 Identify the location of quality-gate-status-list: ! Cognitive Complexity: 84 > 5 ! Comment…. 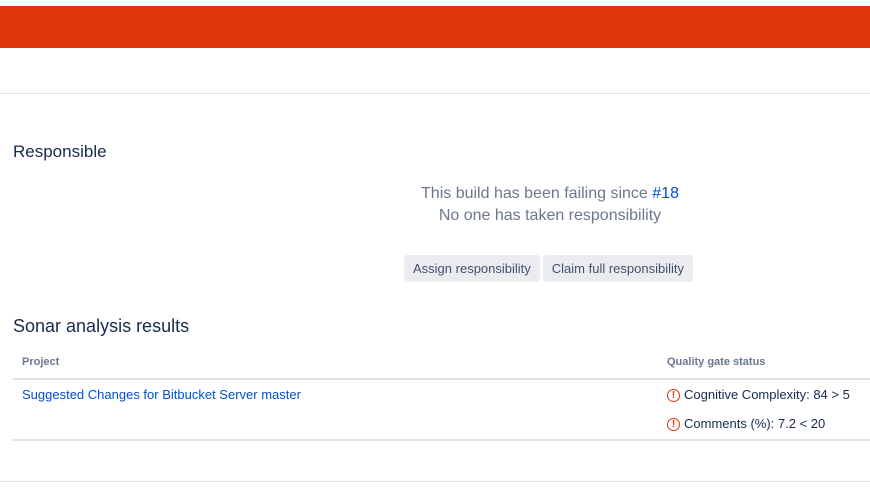
(768, 409).